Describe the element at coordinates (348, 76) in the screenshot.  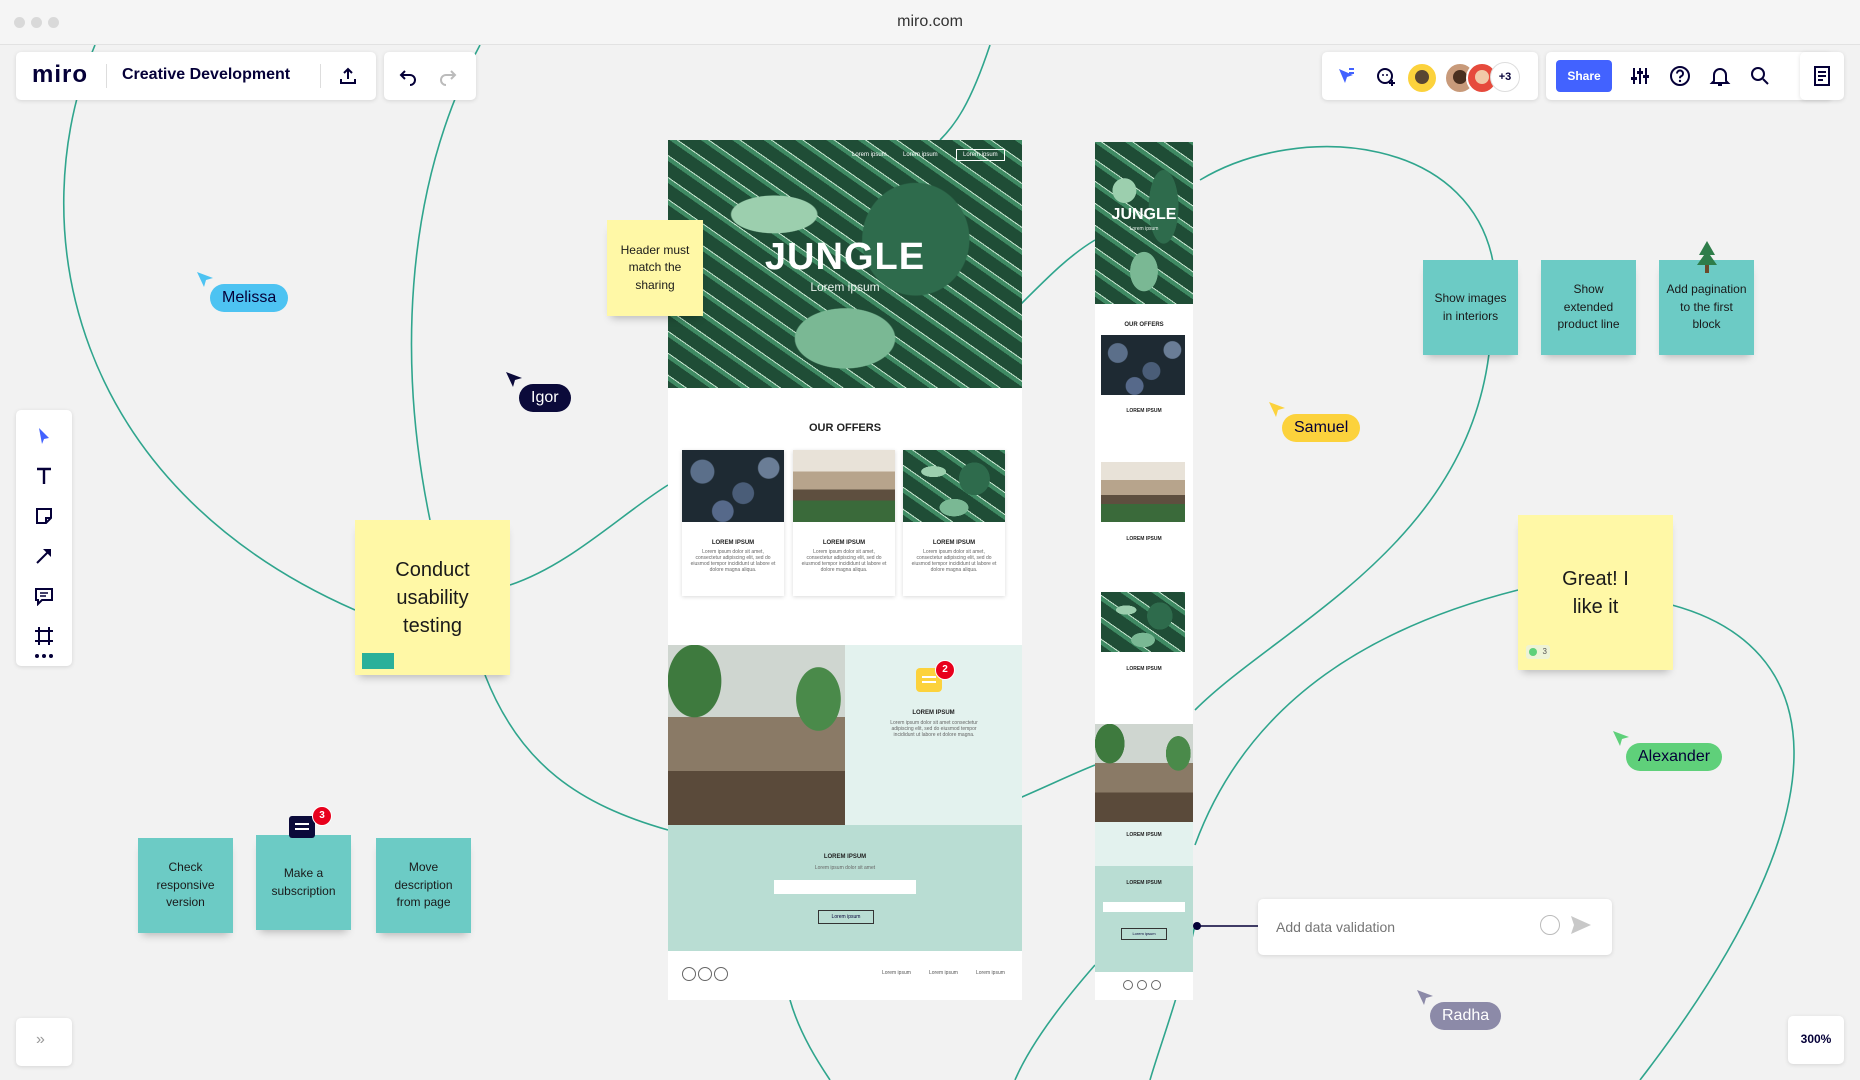
I see `export-icon` at that location.